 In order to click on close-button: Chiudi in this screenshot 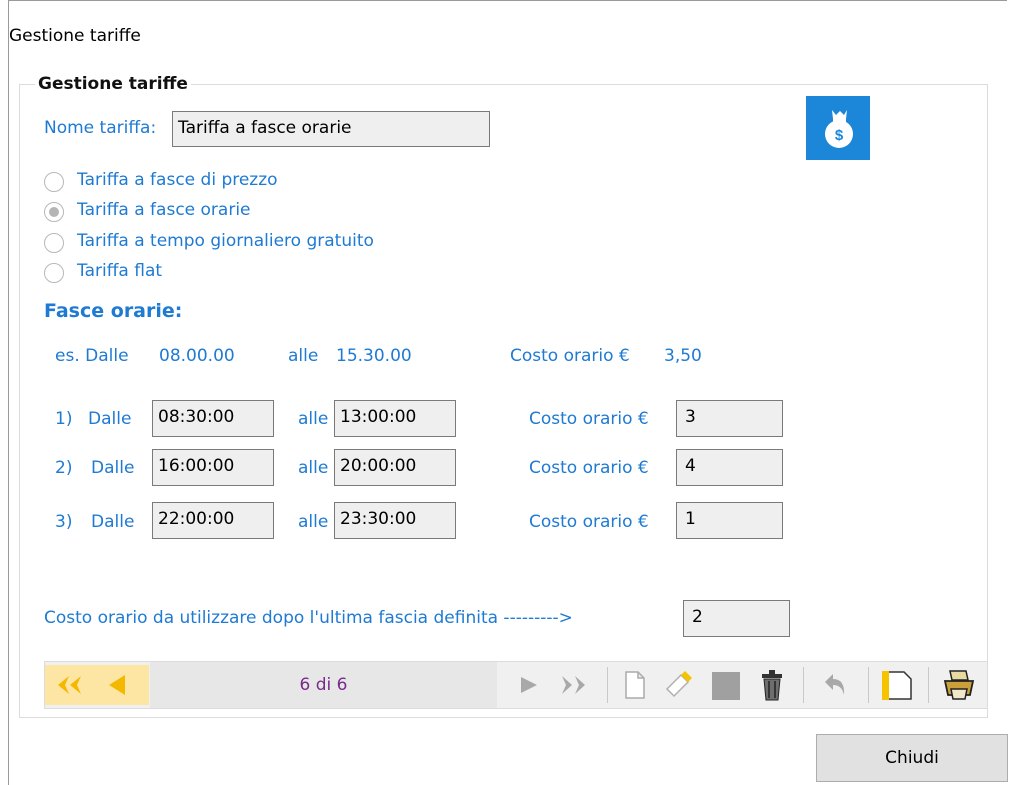, I will do `click(912, 758)`.